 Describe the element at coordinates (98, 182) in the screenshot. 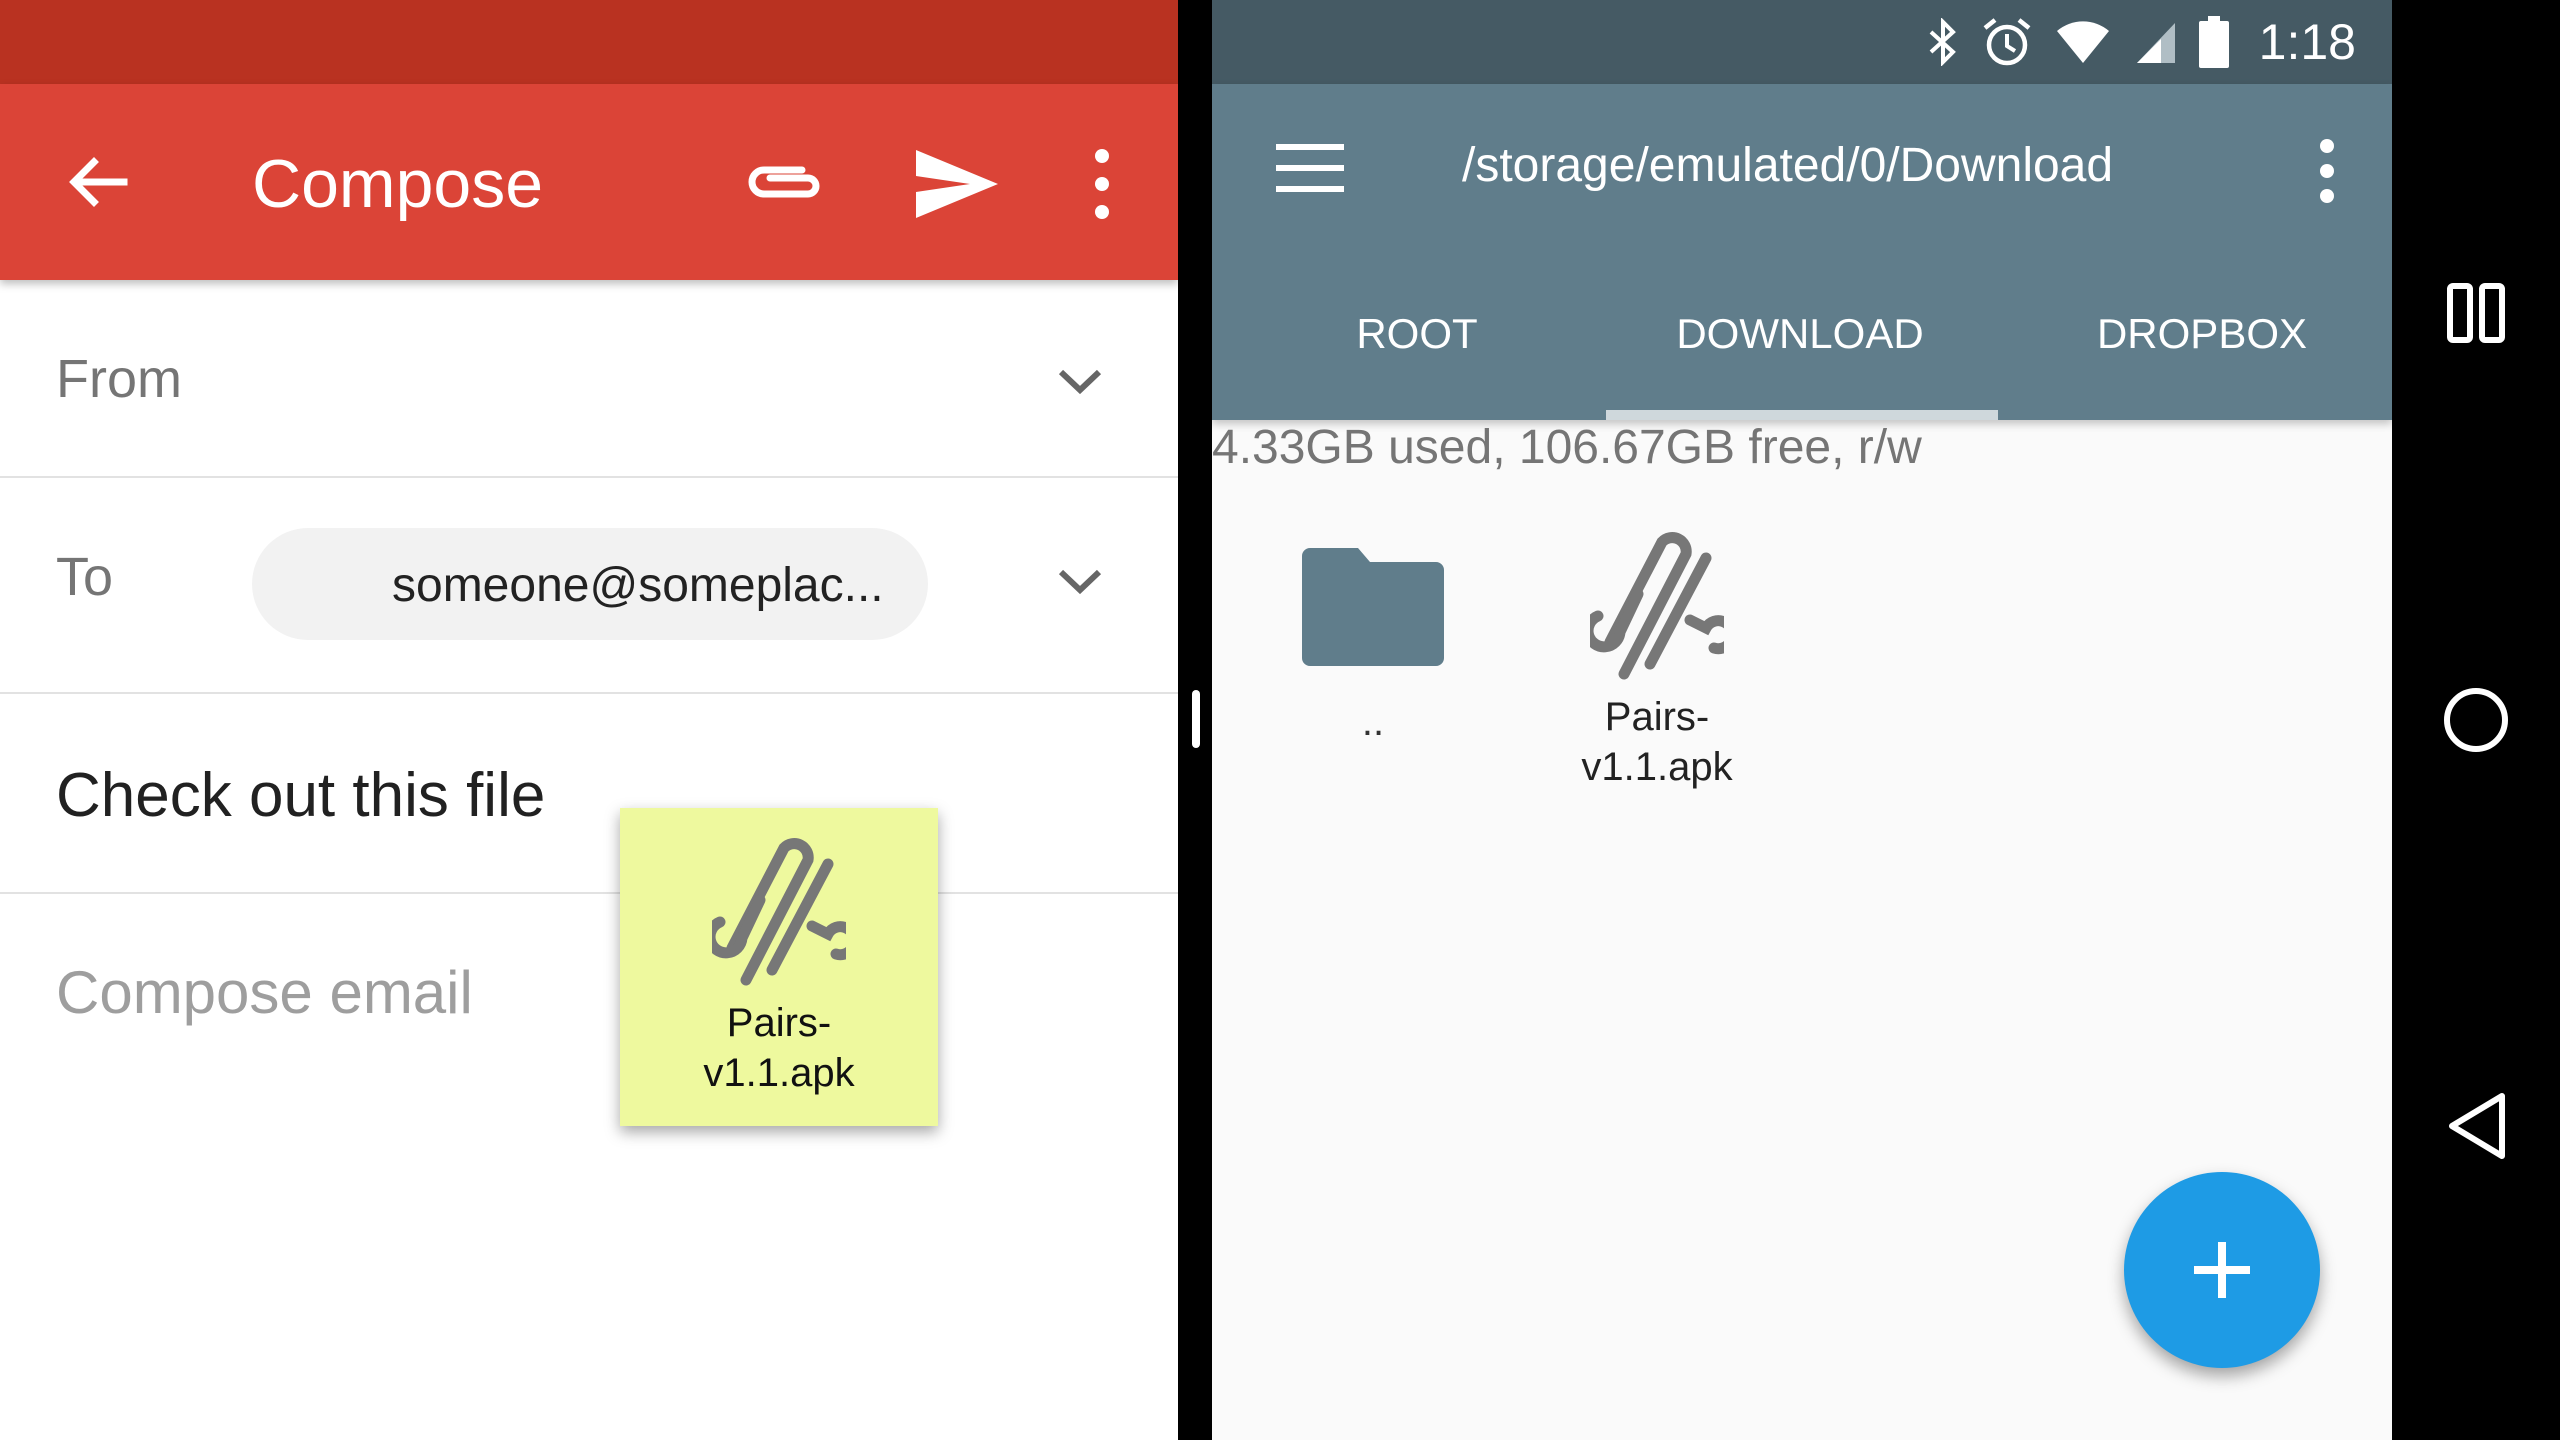

I see `back-arrow-icon` at that location.